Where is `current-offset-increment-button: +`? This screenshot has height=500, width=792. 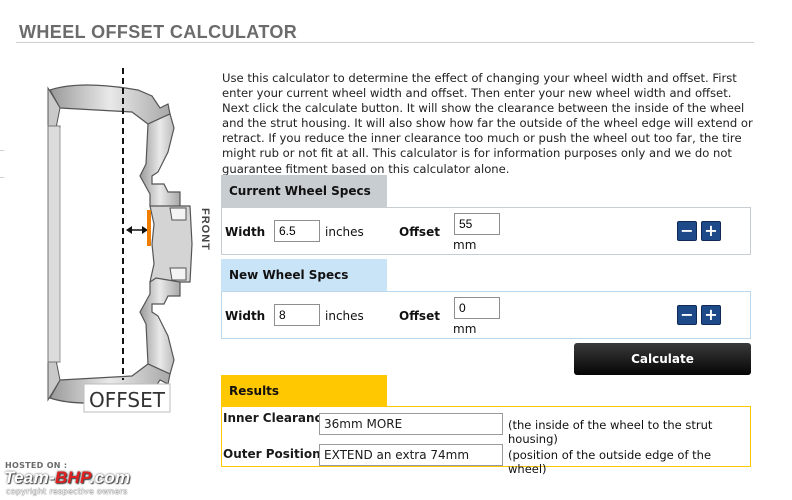
current-offset-increment-button: + is located at coordinates (711, 231).